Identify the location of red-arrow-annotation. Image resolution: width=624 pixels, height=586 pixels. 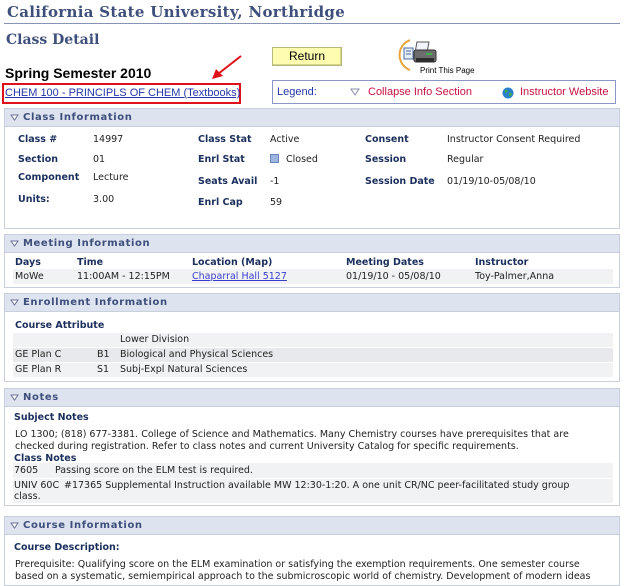
(227, 67).